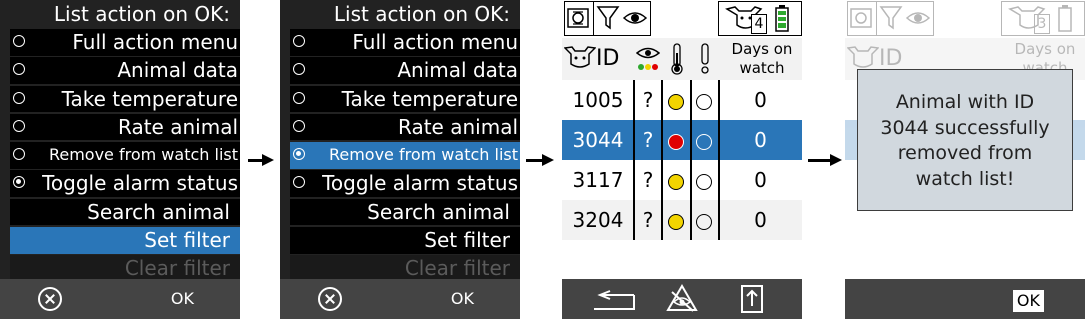 The width and height of the screenshot is (1085, 319). I want to click on alarm-icon, so click(705, 61).